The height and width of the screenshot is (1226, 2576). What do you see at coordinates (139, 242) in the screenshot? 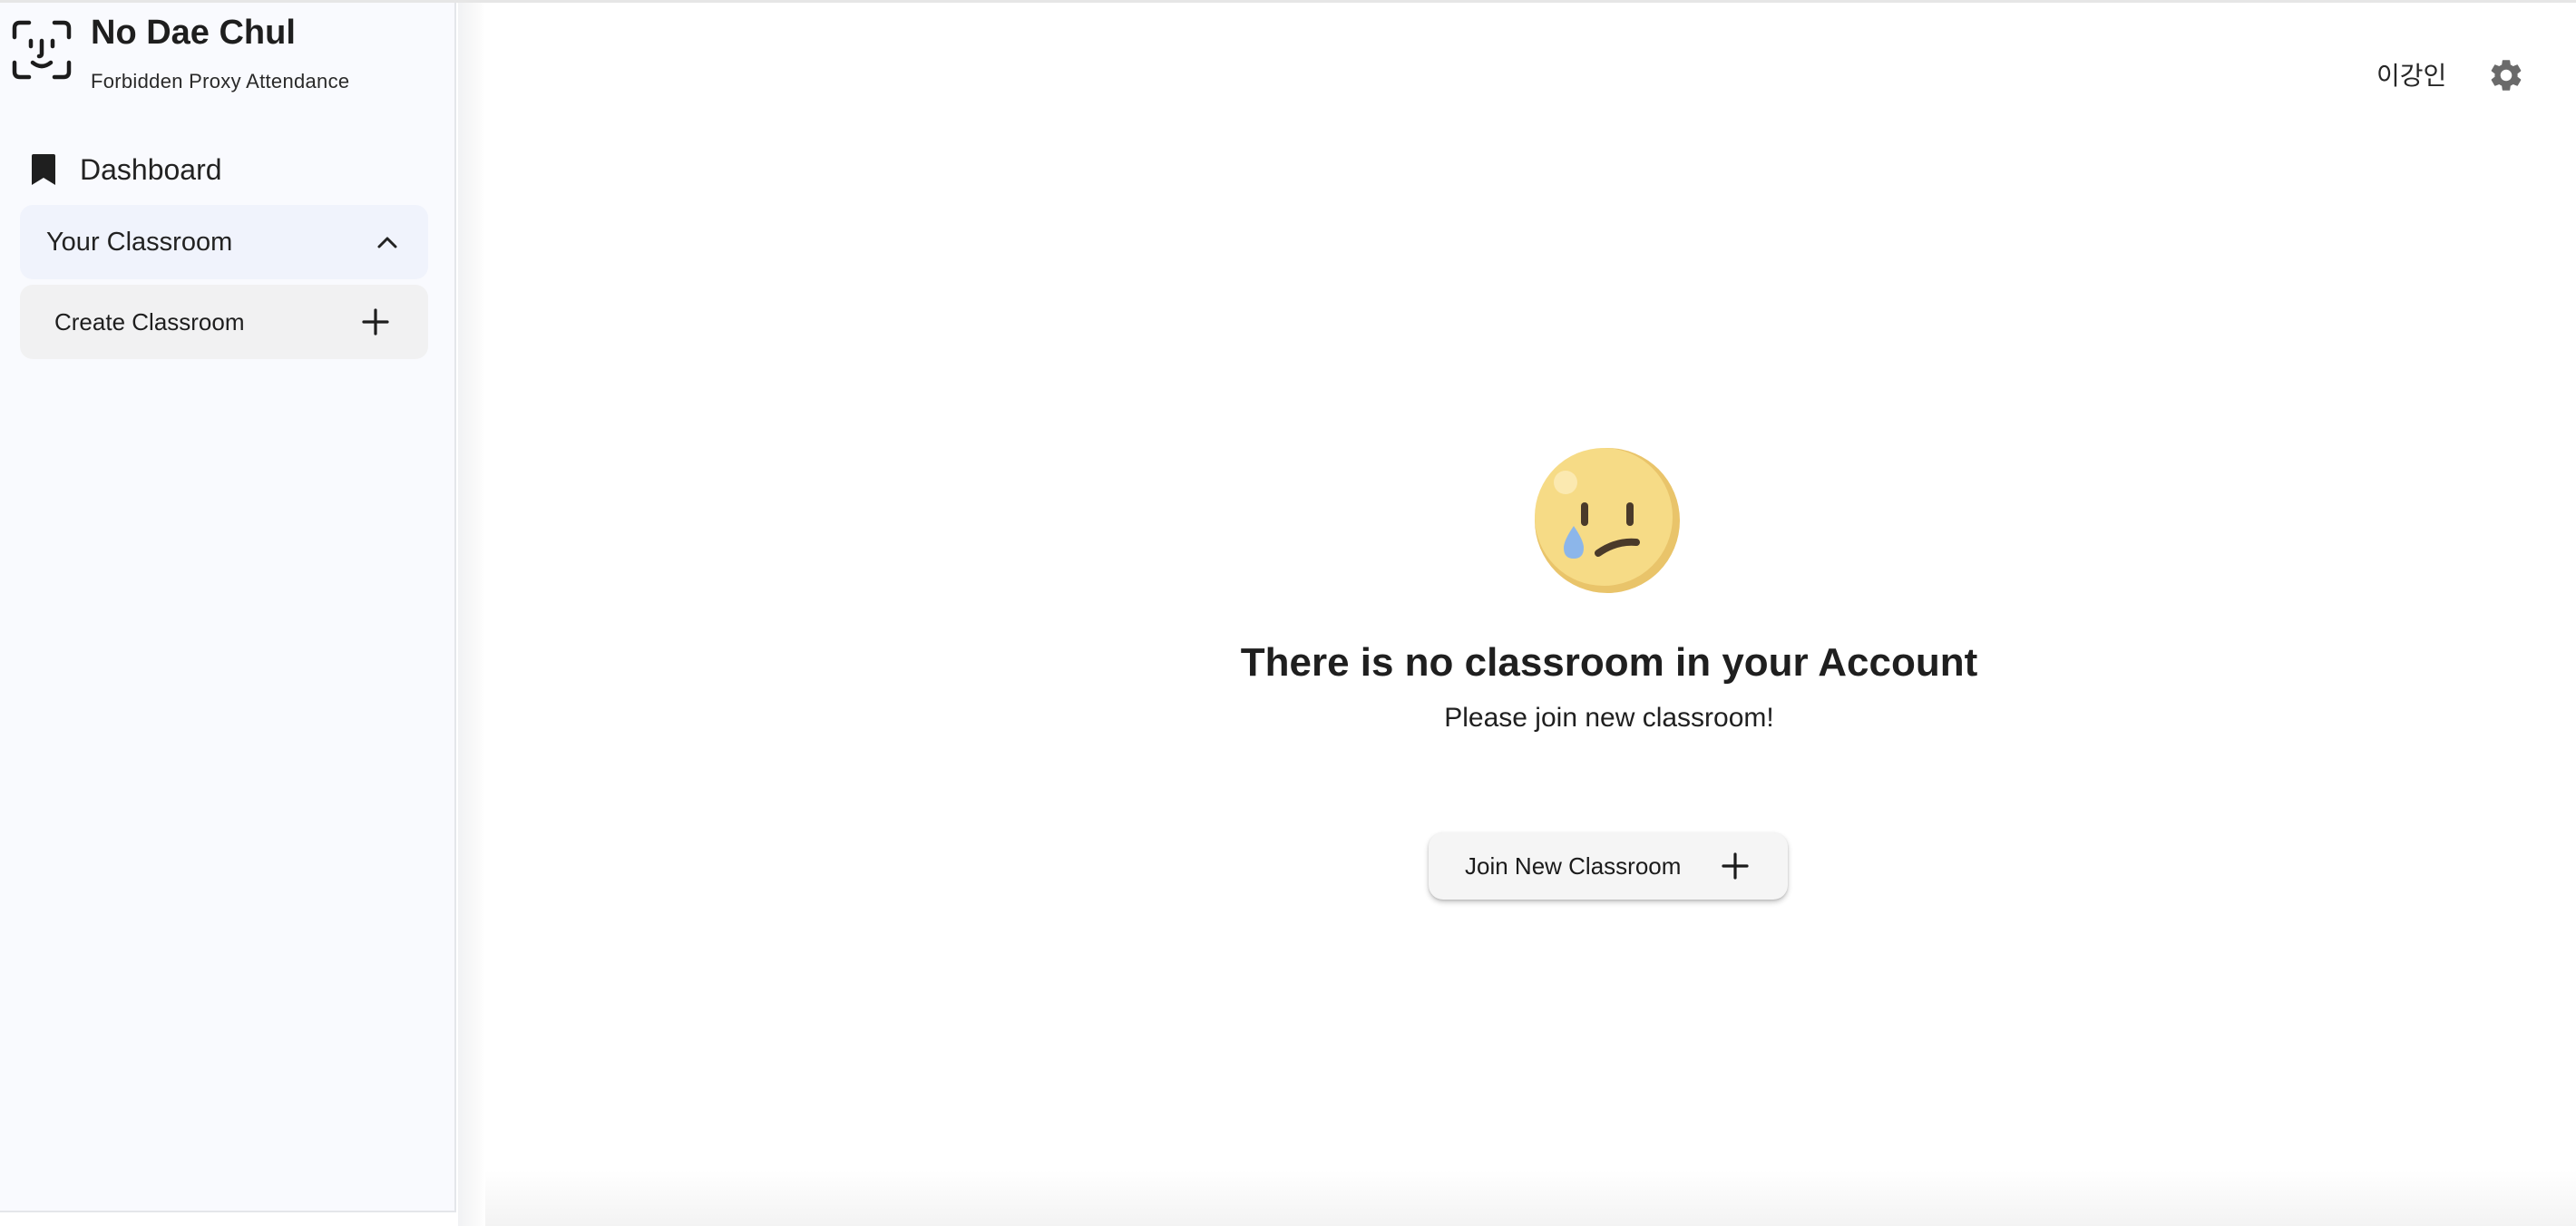
I see `sidebar-item-your-classroom-label: Your Classroom` at bounding box center [139, 242].